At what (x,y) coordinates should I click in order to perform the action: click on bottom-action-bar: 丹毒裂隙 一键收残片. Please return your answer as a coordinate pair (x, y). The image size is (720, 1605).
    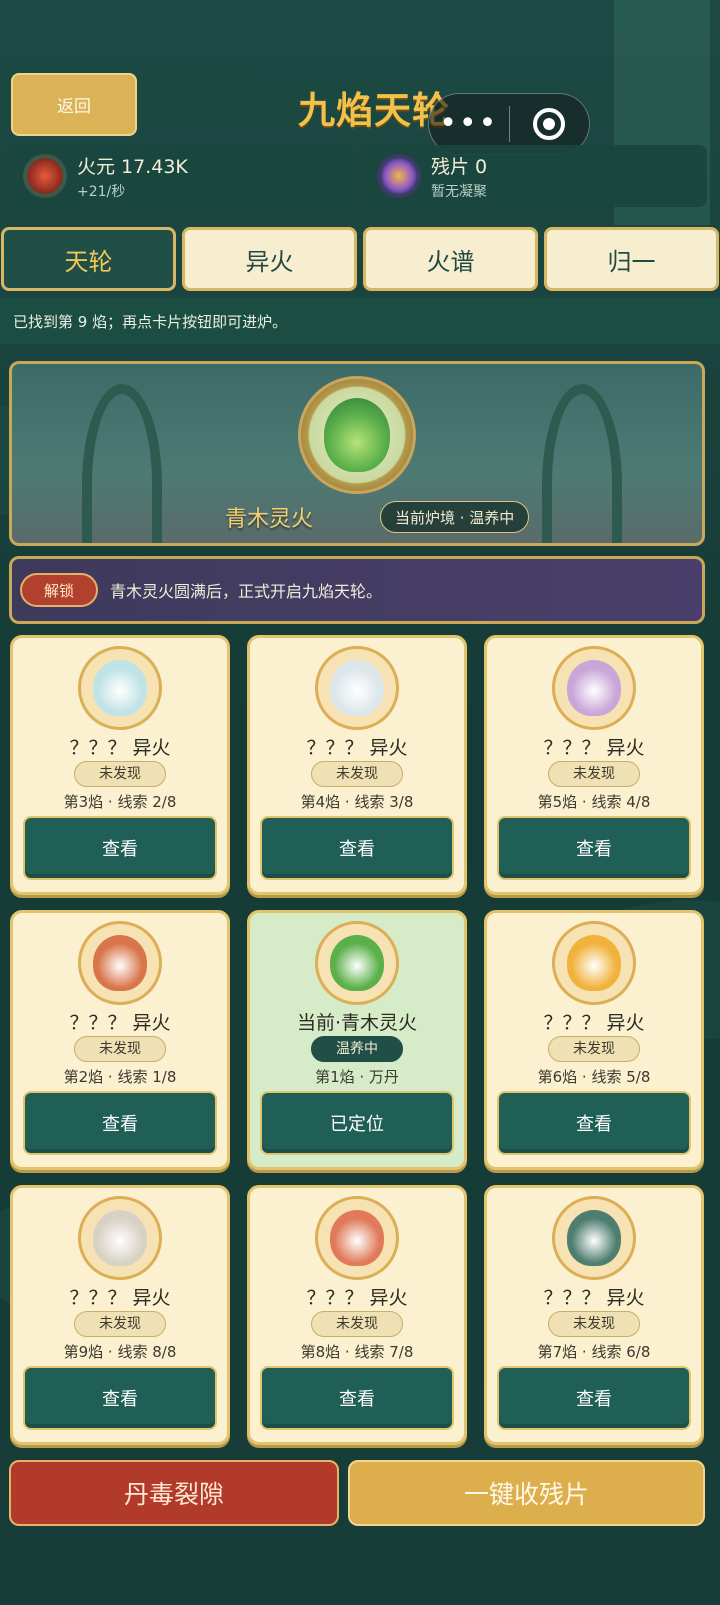
    Looking at the image, I should click on (357, 1493).